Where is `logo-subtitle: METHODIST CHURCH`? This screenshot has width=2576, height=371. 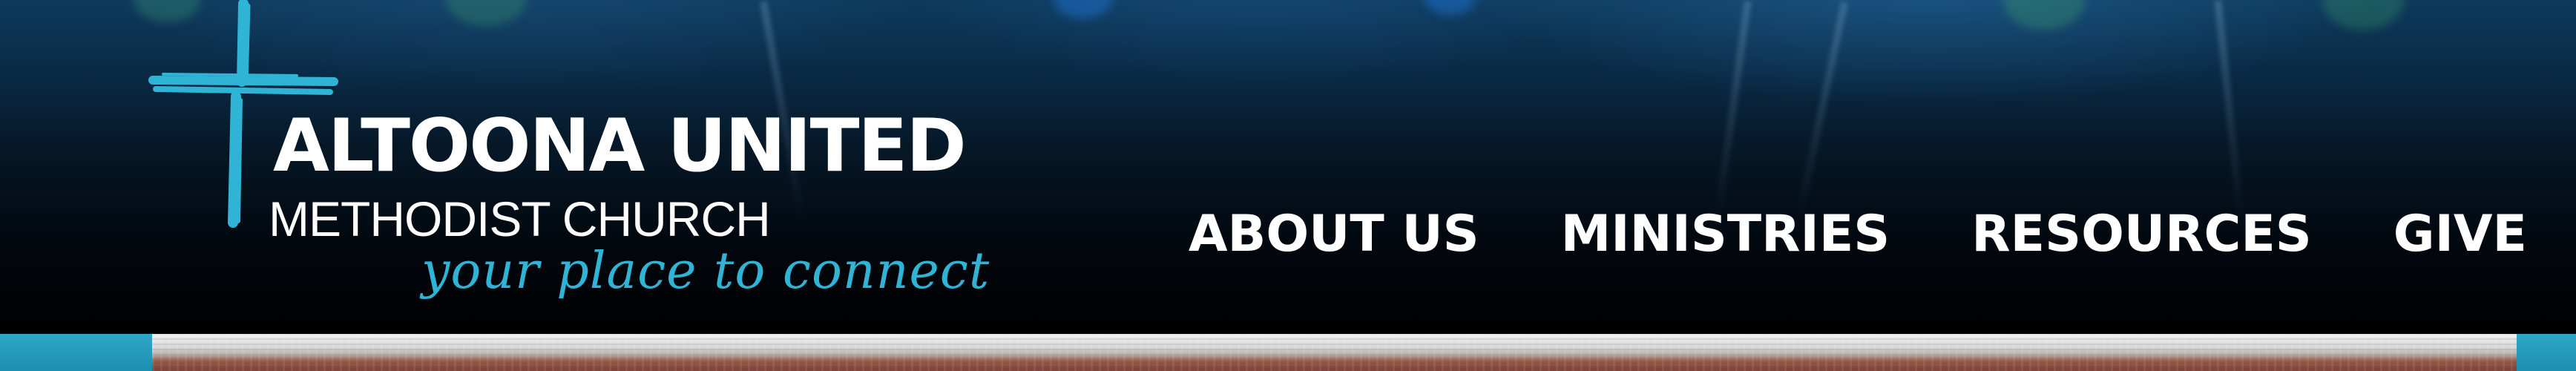
logo-subtitle: METHODIST CHURCH is located at coordinates (520, 218).